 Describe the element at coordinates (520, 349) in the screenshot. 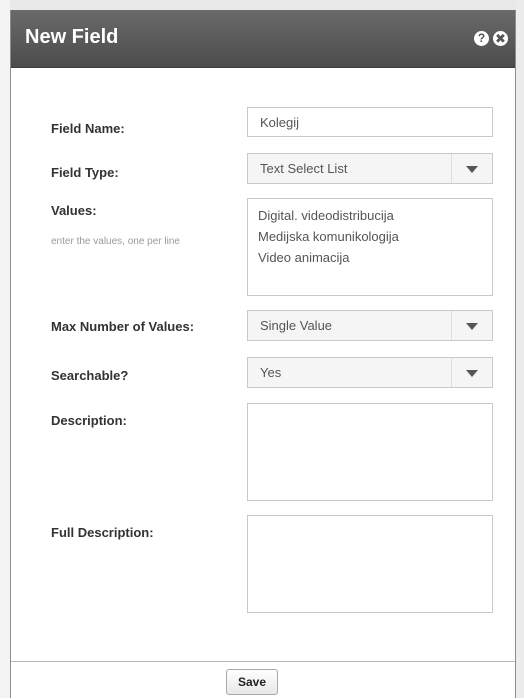

I see `page-scrollbar-area` at that location.